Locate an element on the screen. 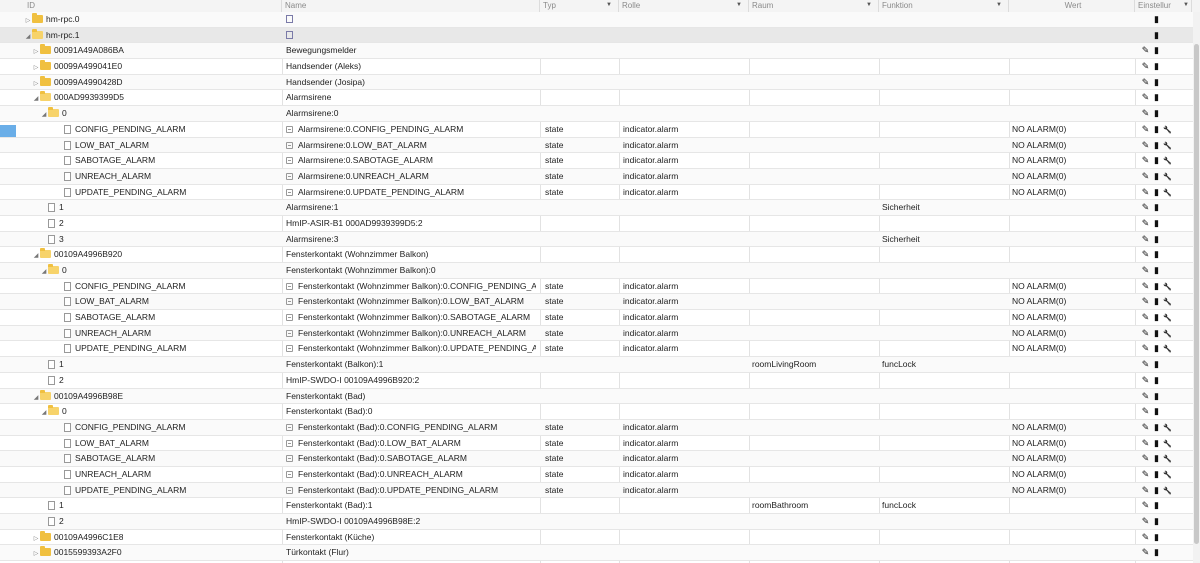  name-cell: Alarmsirene:1 is located at coordinates (411, 207).